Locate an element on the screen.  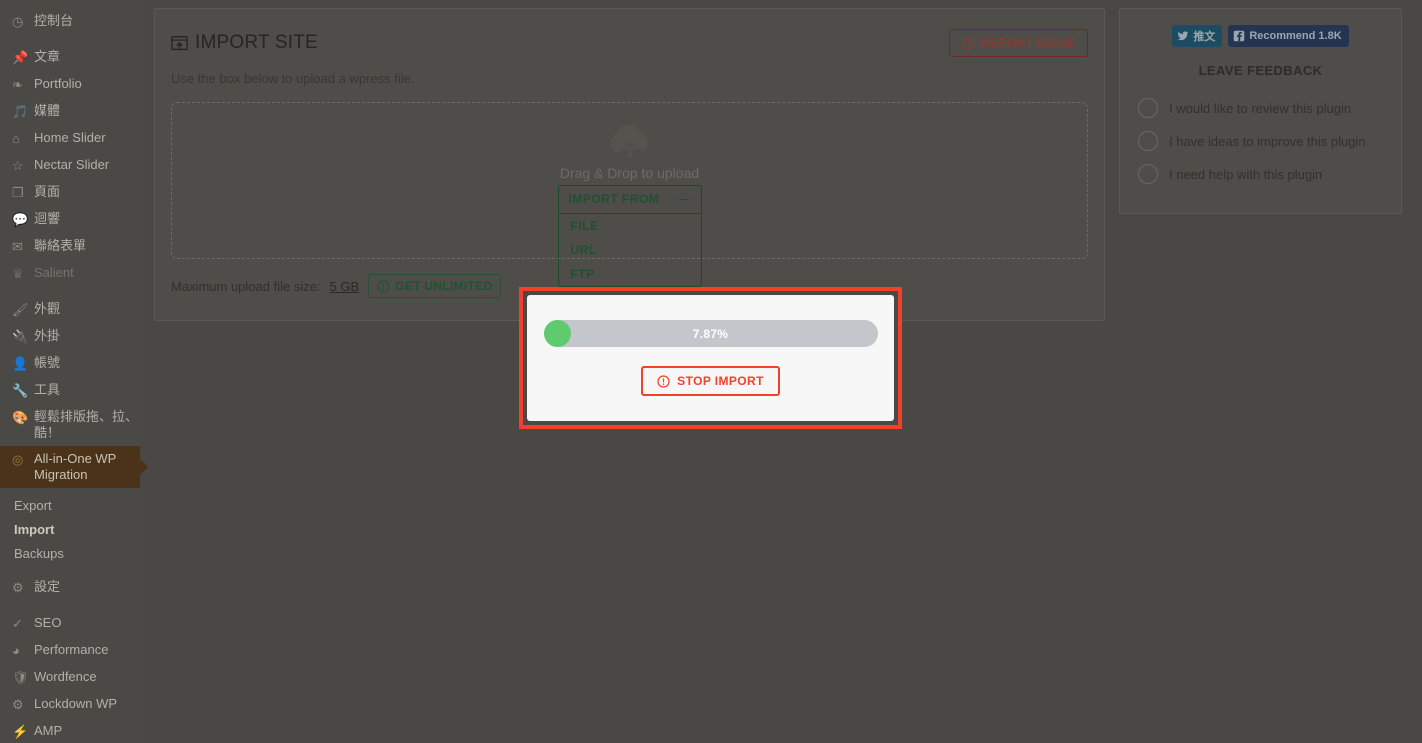
seo-icon: ✓ is located at coordinates (17, 623).